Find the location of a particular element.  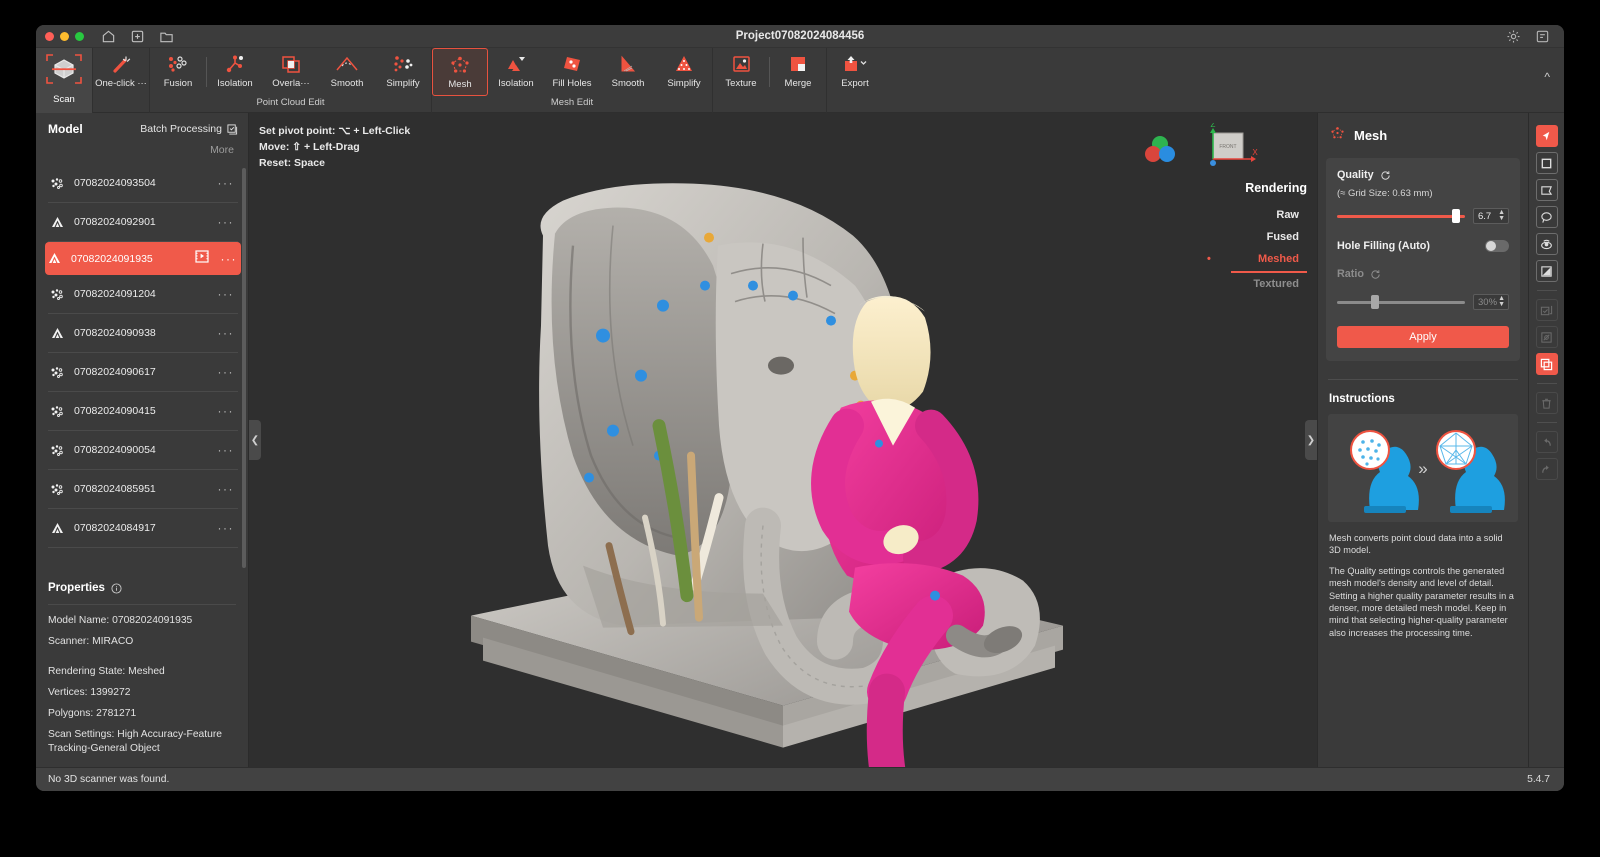

render-state-raw: Raw is located at coordinates (1247, 215).